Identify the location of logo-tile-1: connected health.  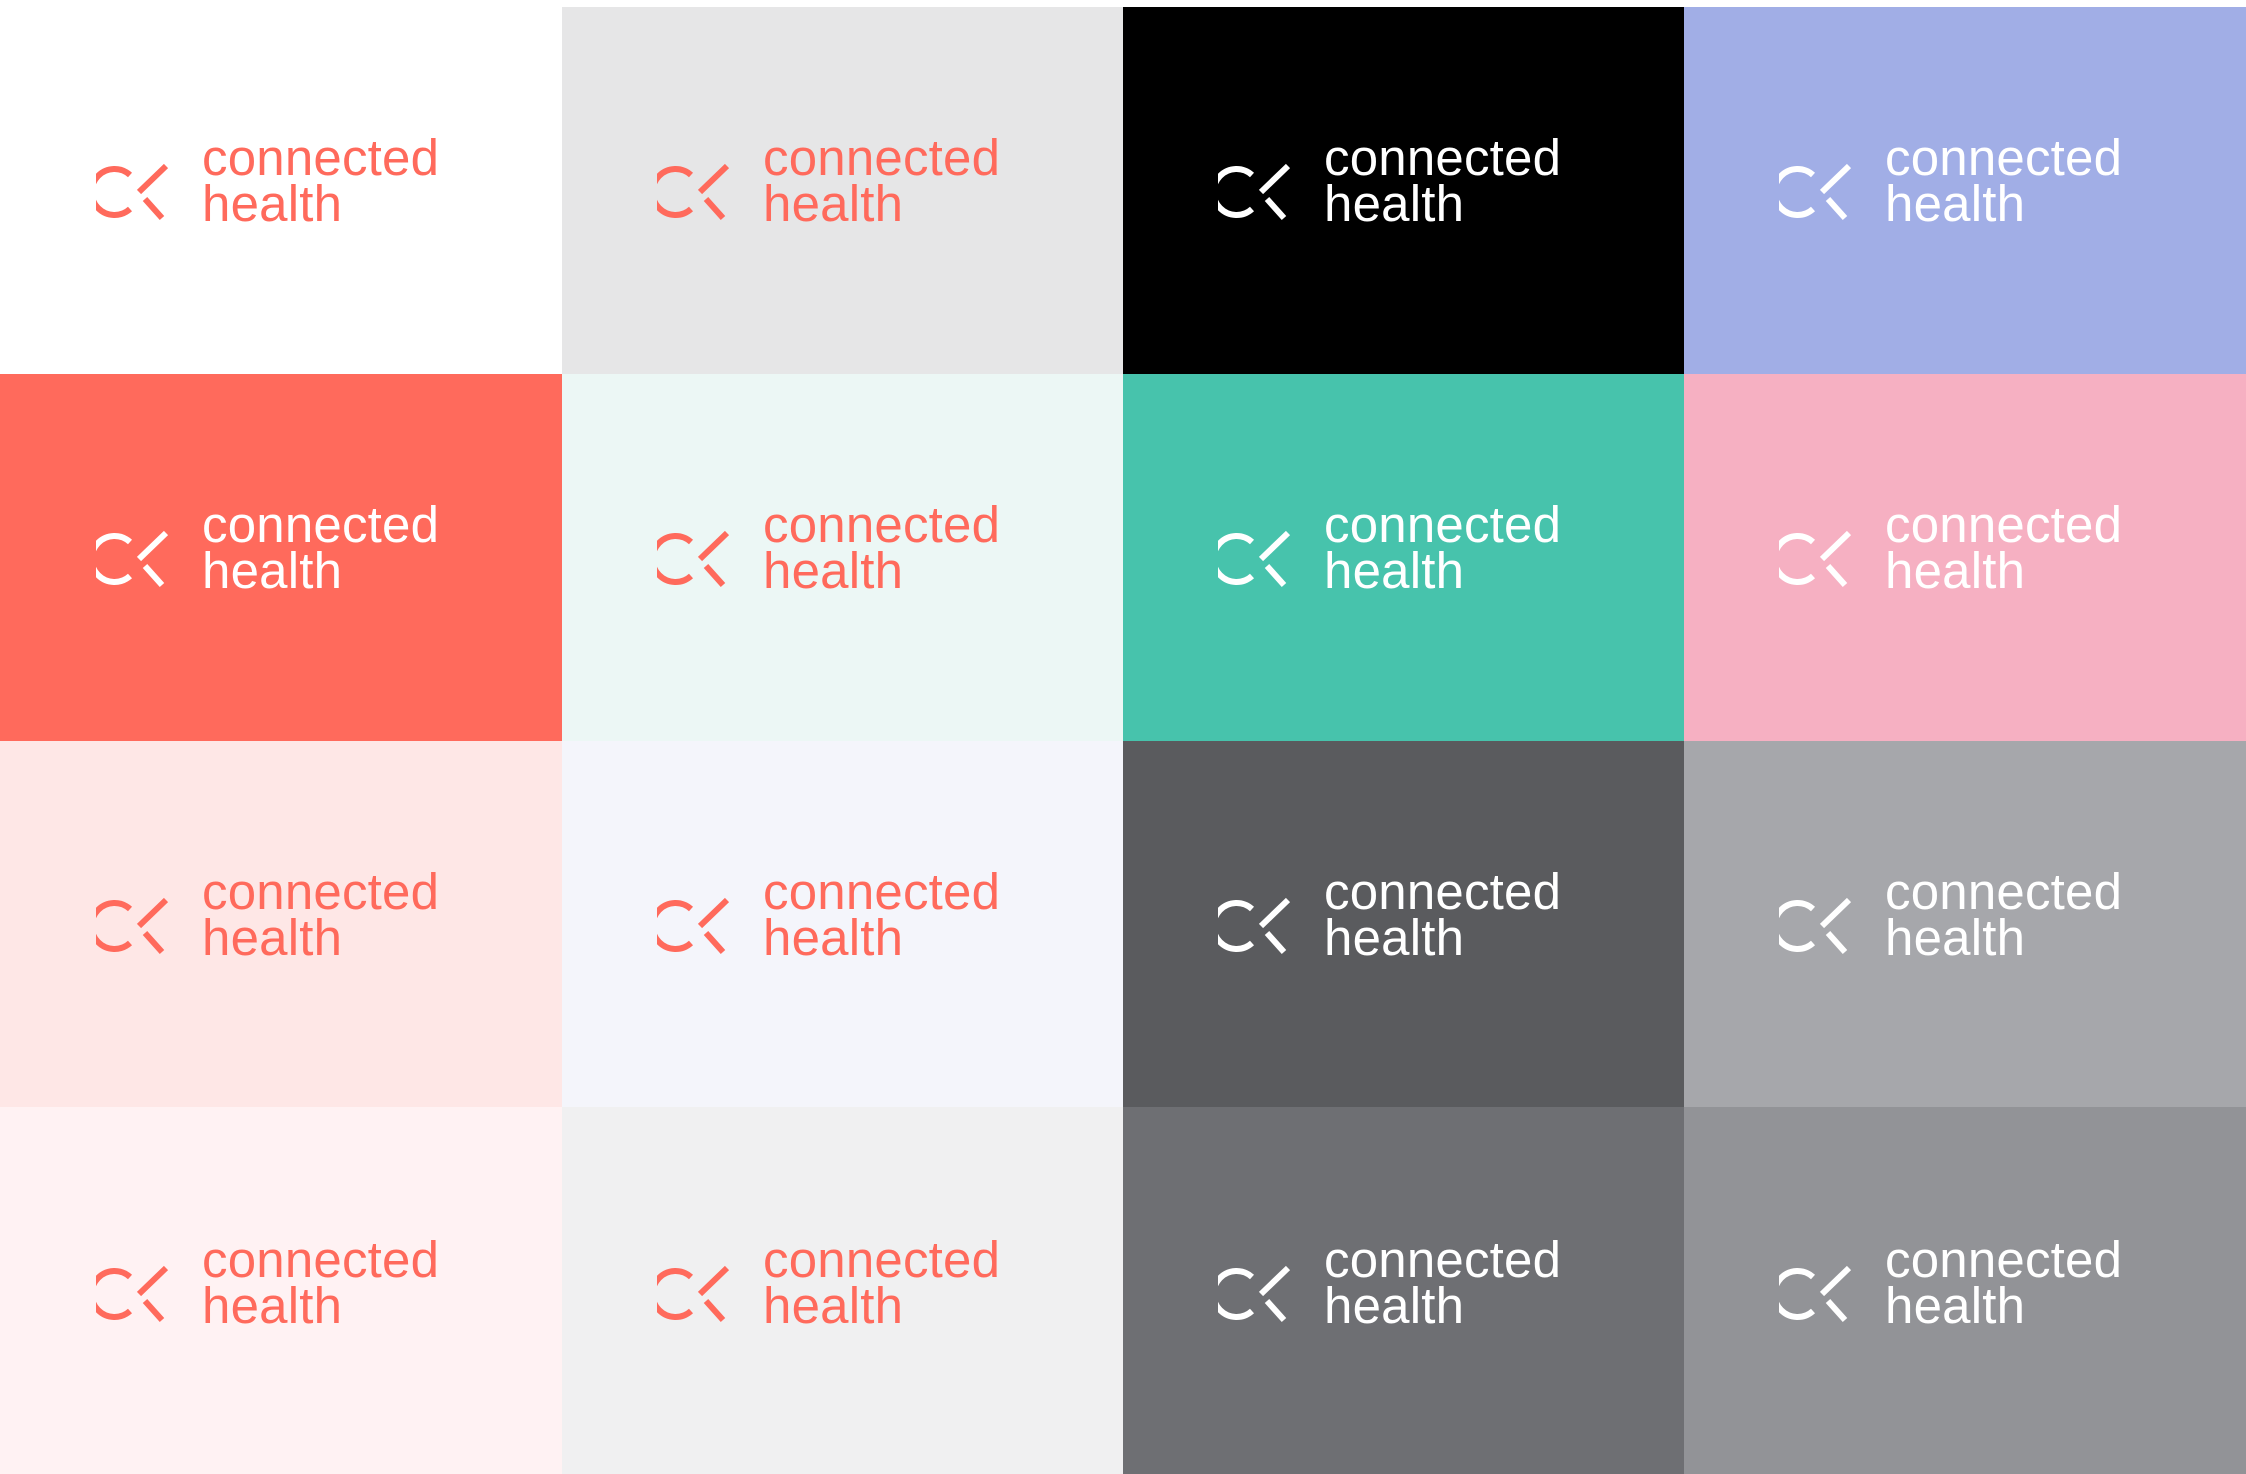
(281, 190).